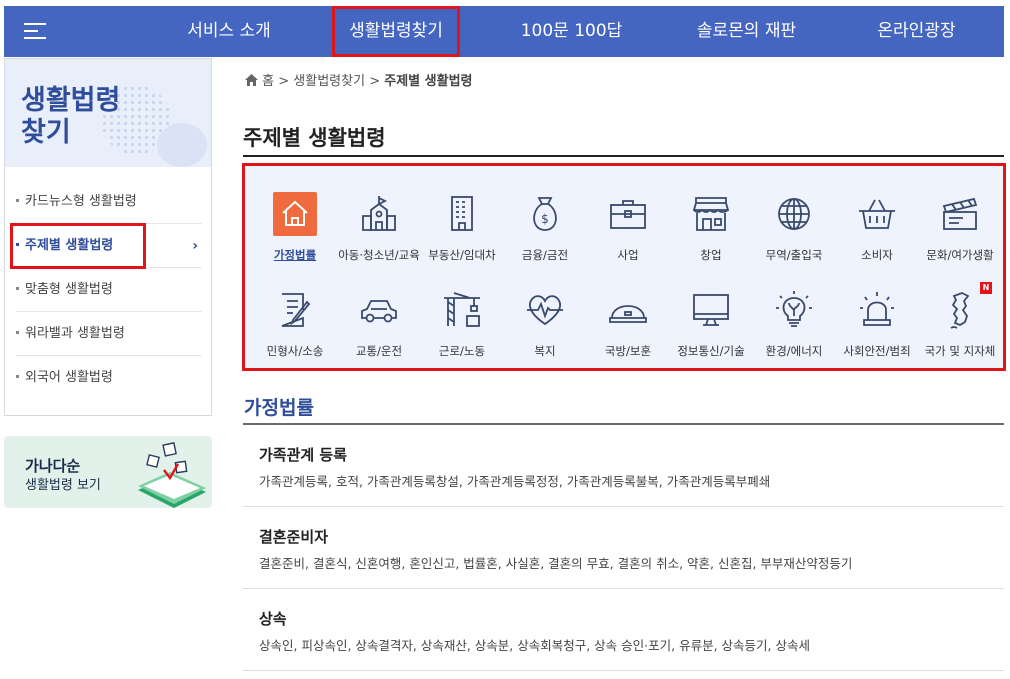 The height and width of the screenshot is (679, 1010). What do you see at coordinates (986, 288) in the screenshot?
I see `new-badge: N` at bounding box center [986, 288].